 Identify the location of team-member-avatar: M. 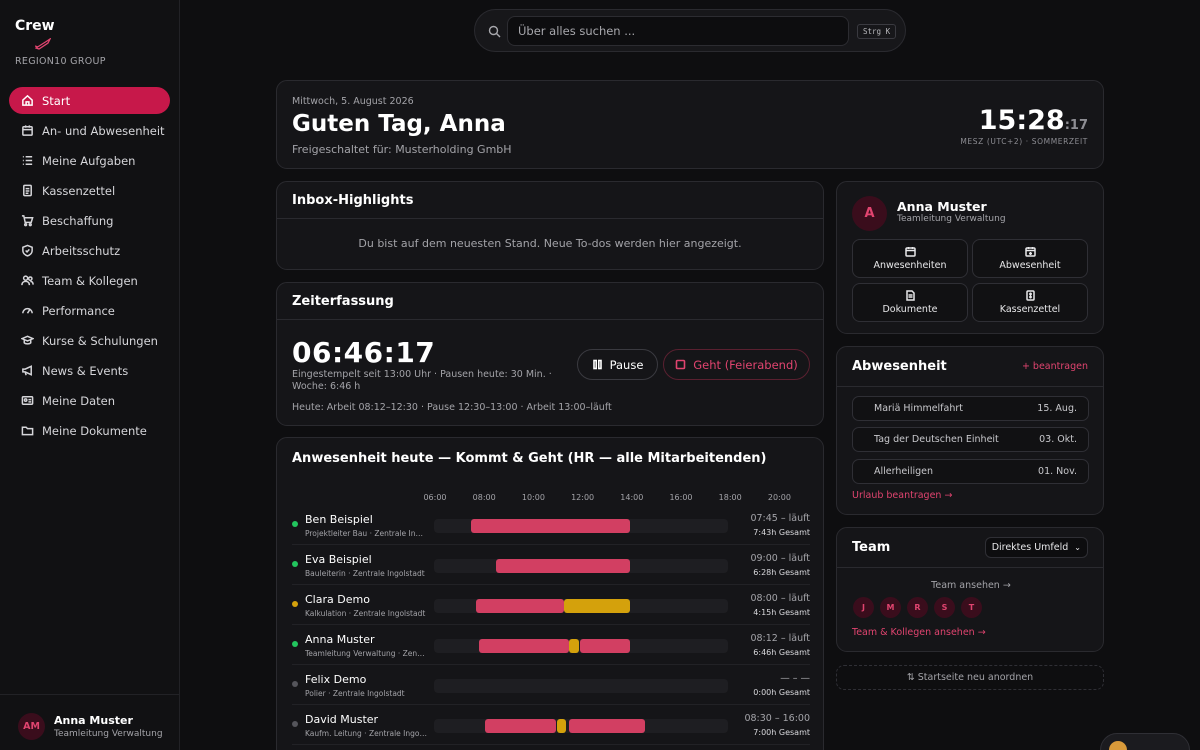
(890, 607).